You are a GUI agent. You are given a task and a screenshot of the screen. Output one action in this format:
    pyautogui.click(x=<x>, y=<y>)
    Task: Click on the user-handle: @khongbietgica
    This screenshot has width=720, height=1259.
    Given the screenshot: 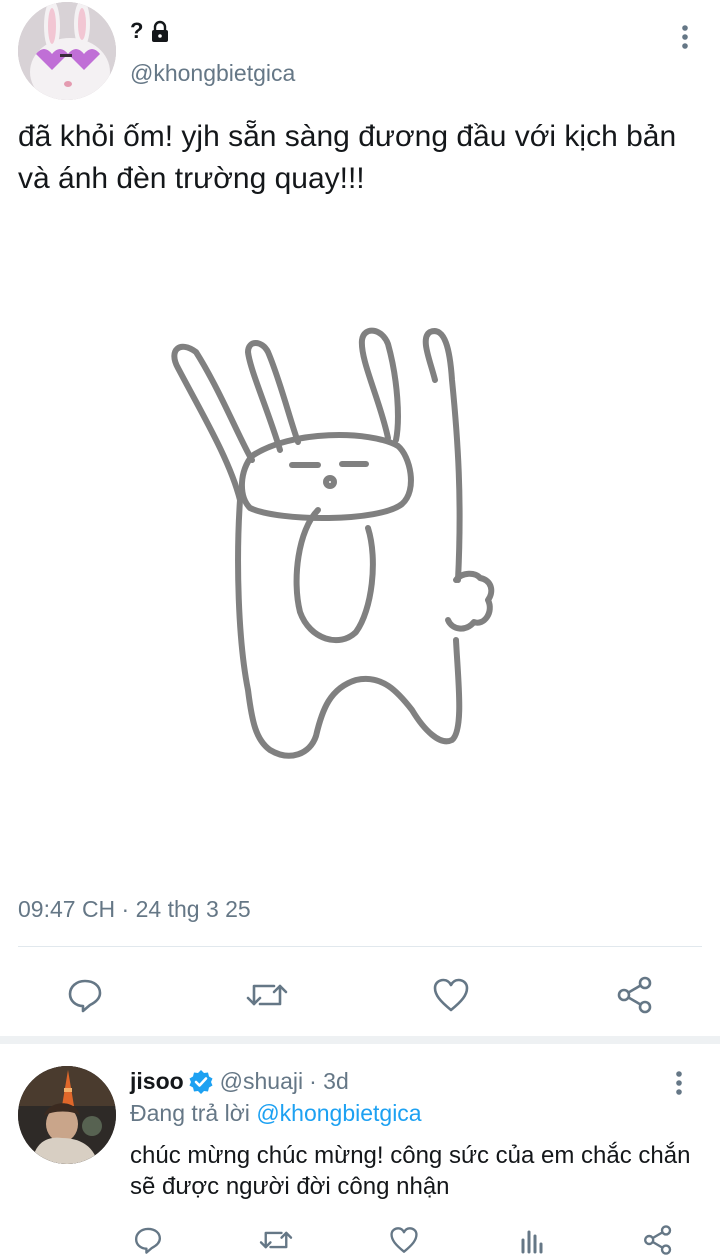 What is the action you would take?
    pyautogui.click(x=212, y=73)
    